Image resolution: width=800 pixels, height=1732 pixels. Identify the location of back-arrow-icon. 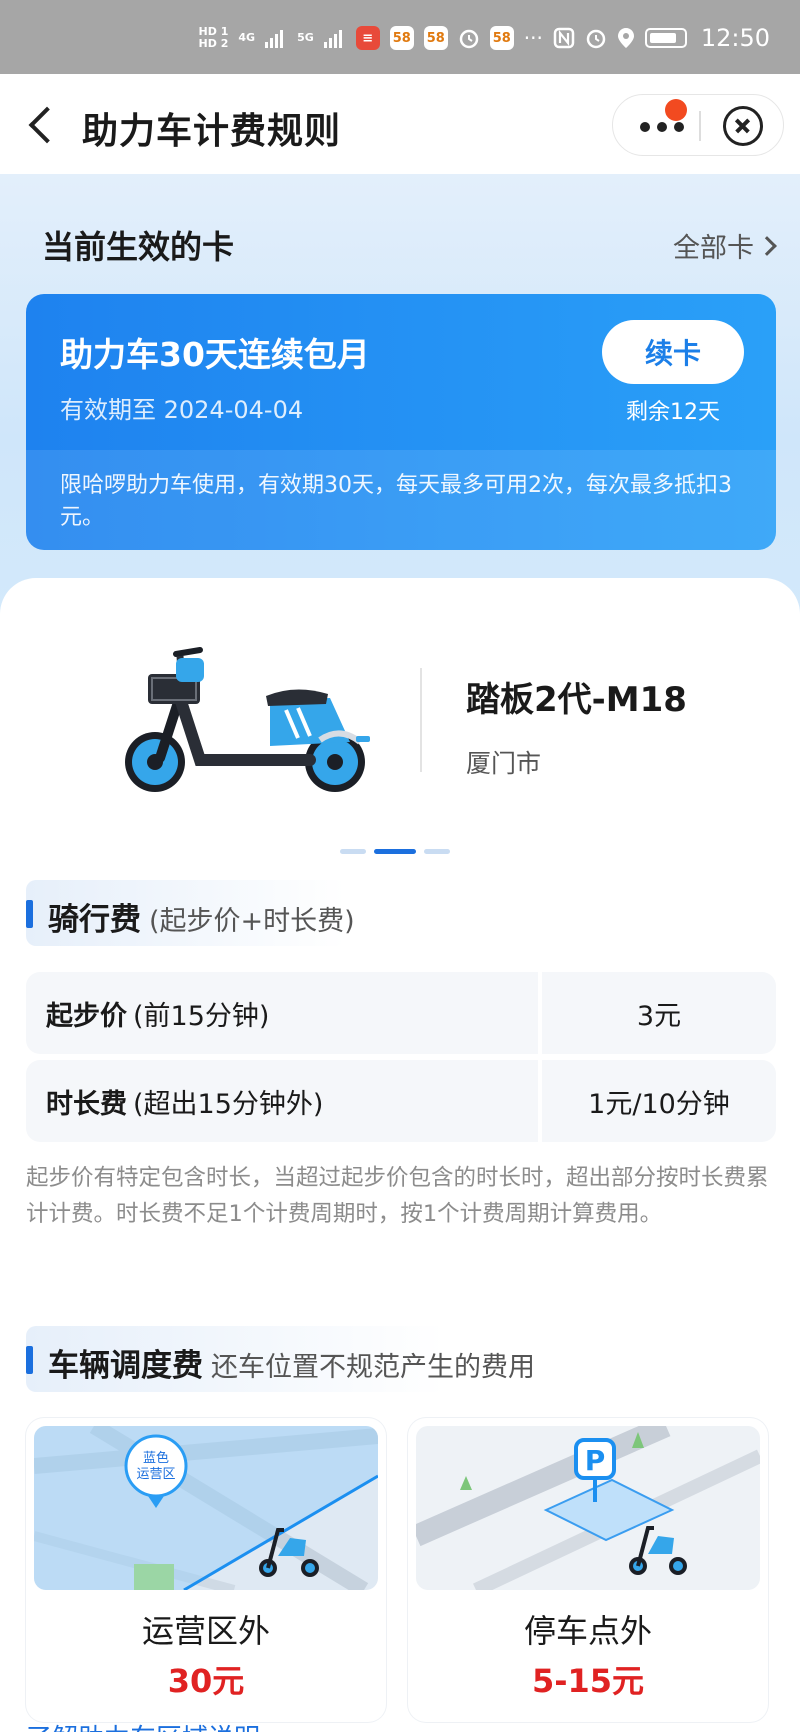
(44, 124).